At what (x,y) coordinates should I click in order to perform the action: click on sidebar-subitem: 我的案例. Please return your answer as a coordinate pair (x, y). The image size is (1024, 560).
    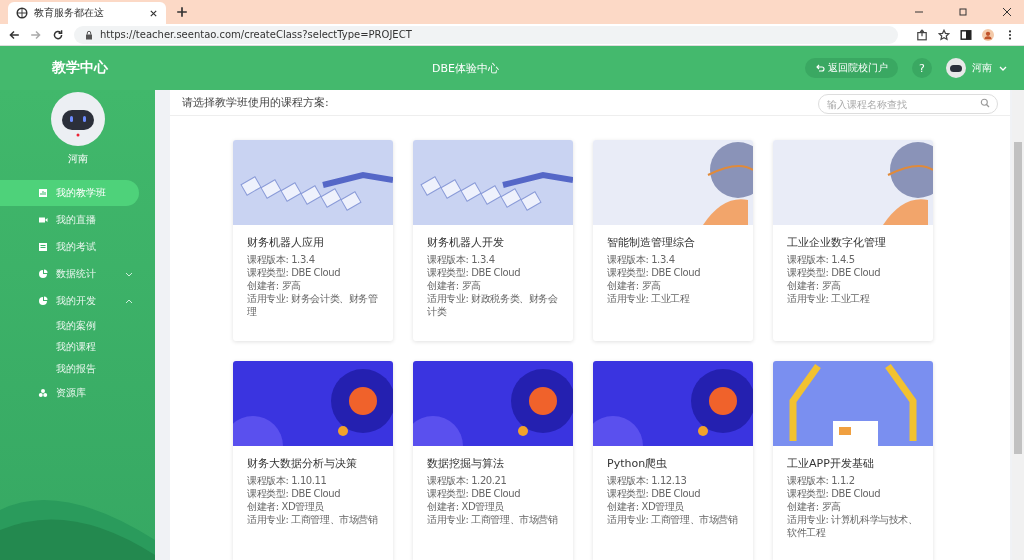
    Looking at the image, I should click on (77, 326).